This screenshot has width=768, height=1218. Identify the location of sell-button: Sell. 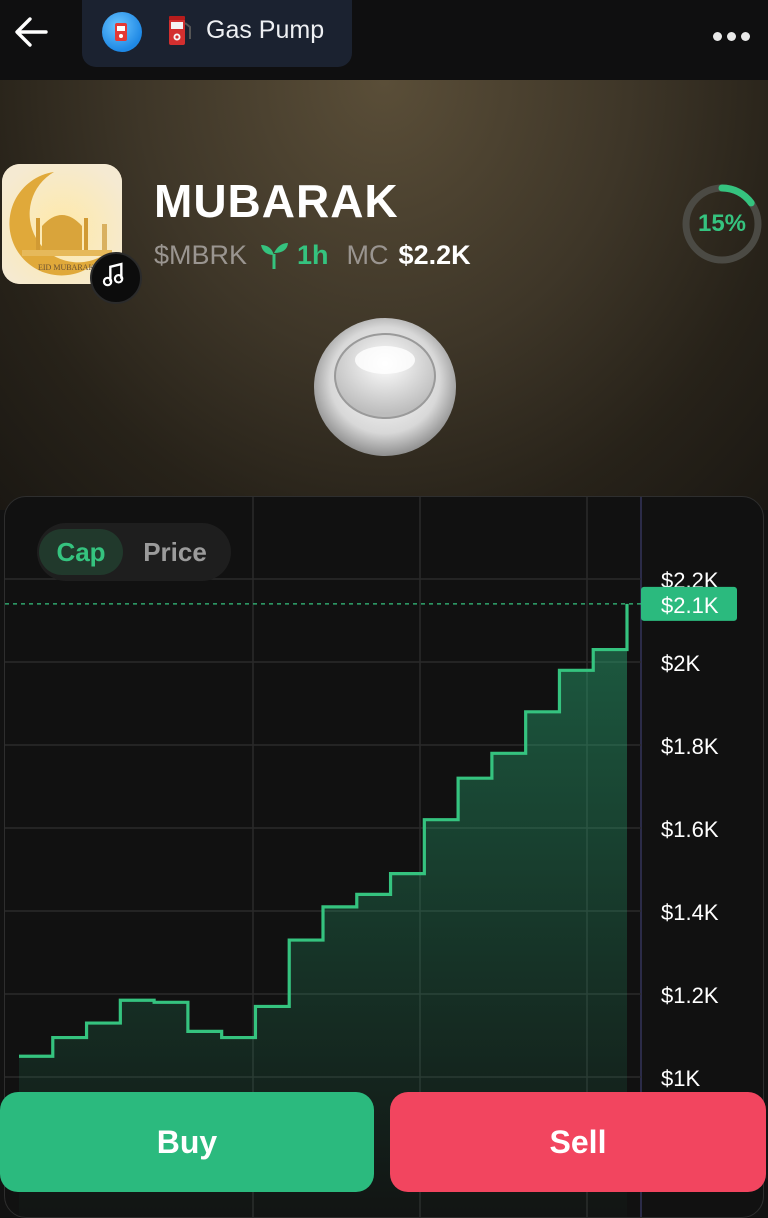
(578, 1142).